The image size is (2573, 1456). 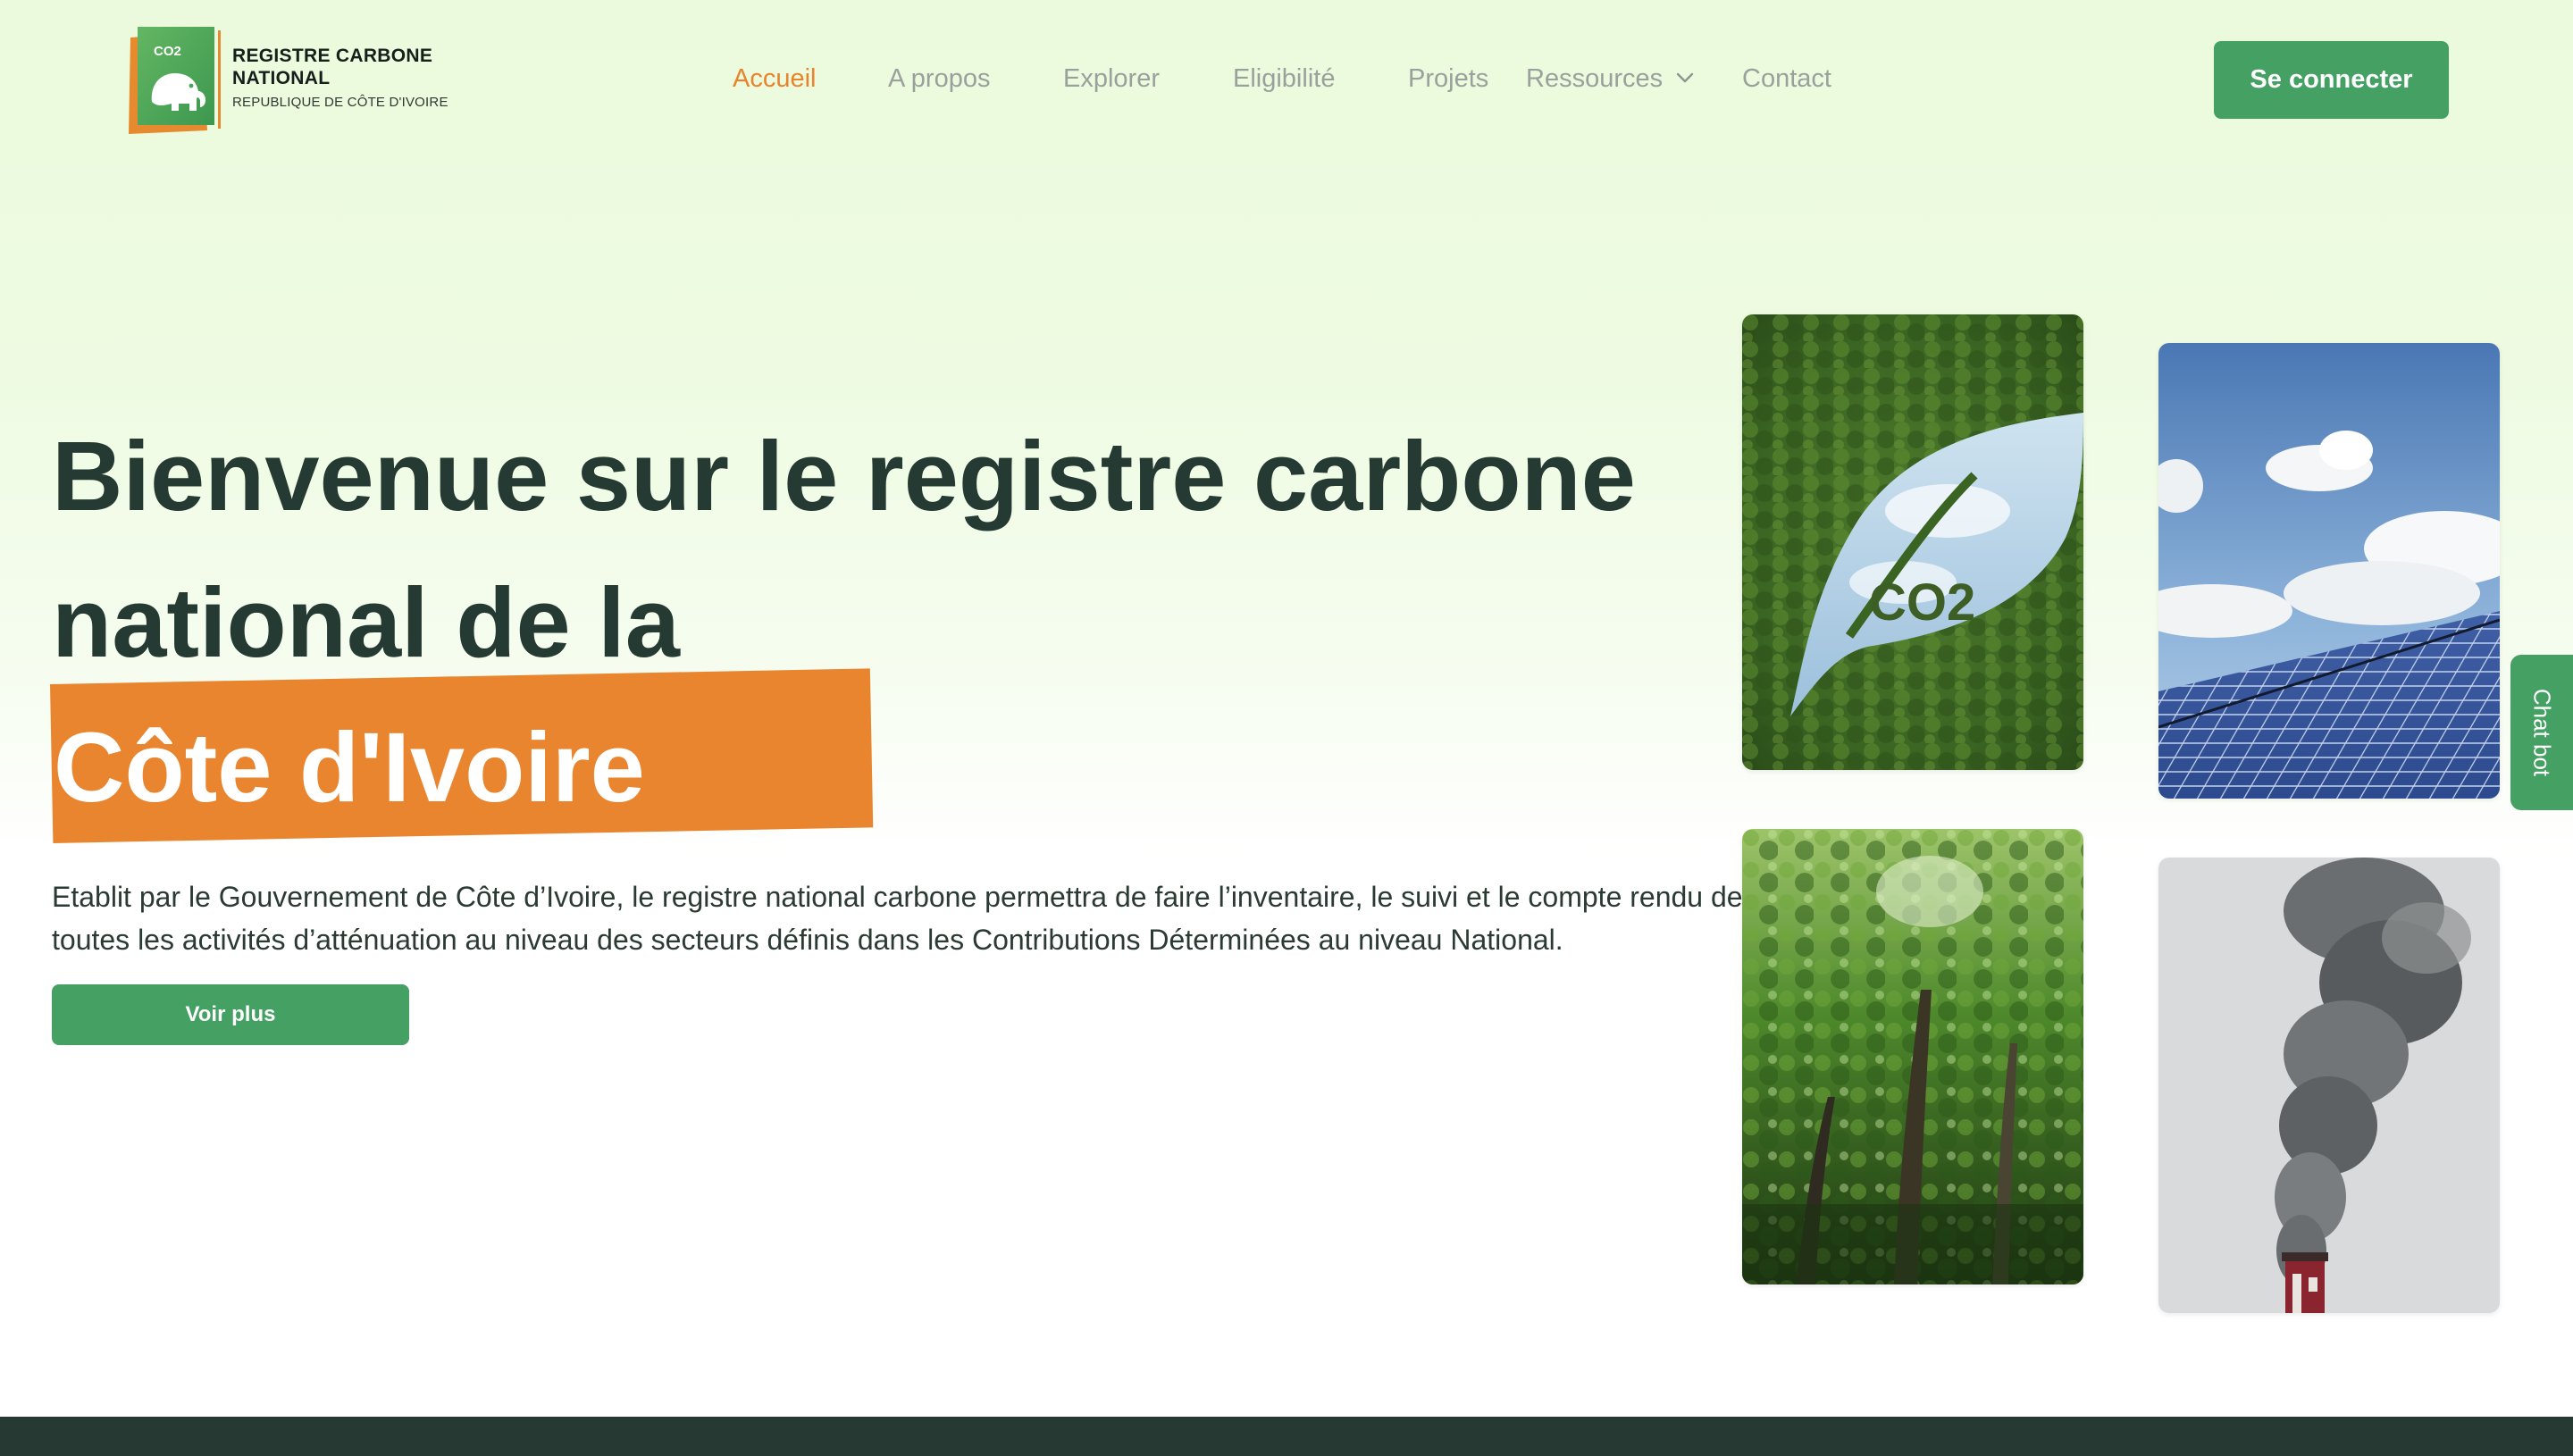 I want to click on nav-ressources-dropdown: Ressources, so click(x=1610, y=79).